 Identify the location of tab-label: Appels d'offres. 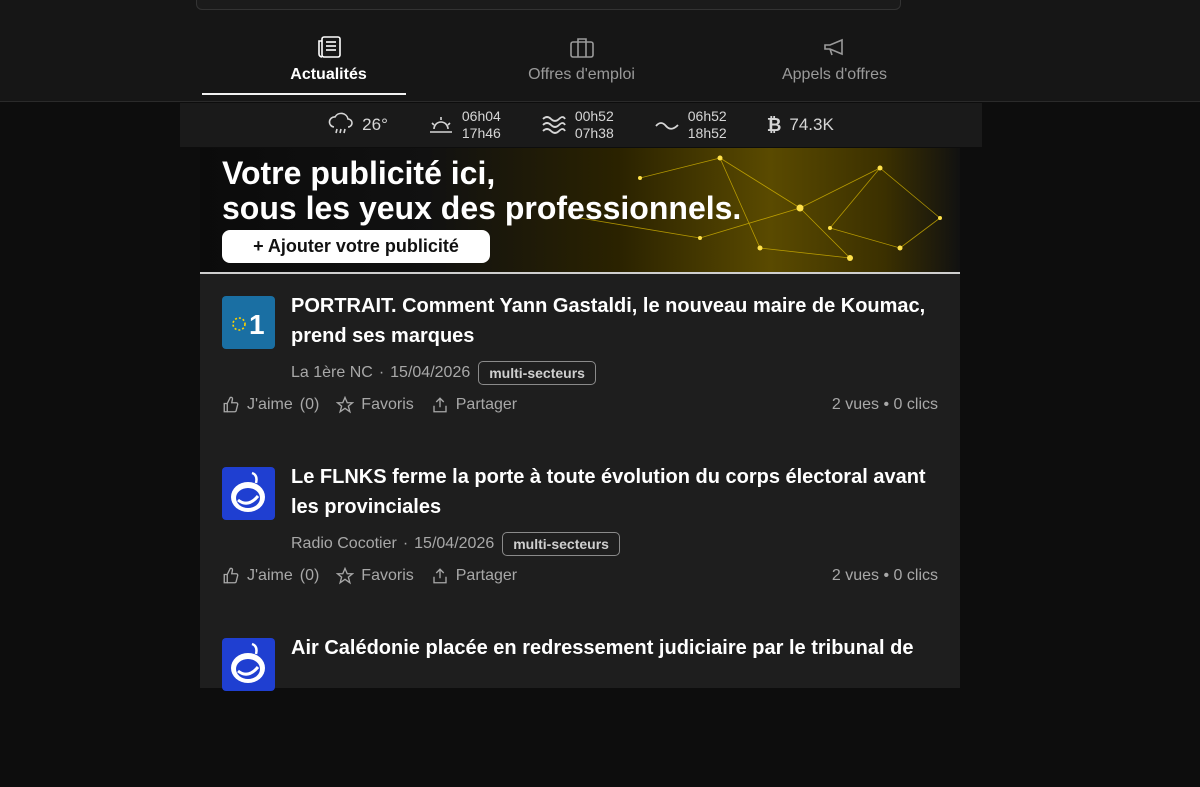
(834, 74).